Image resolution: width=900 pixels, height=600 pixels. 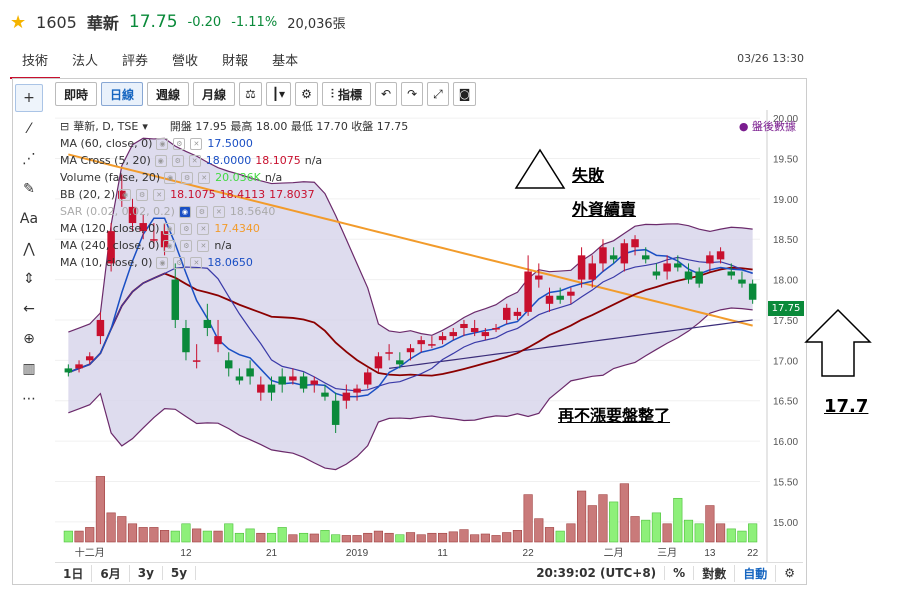 I want to click on range-1d: 1日, so click(x=74, y=573).